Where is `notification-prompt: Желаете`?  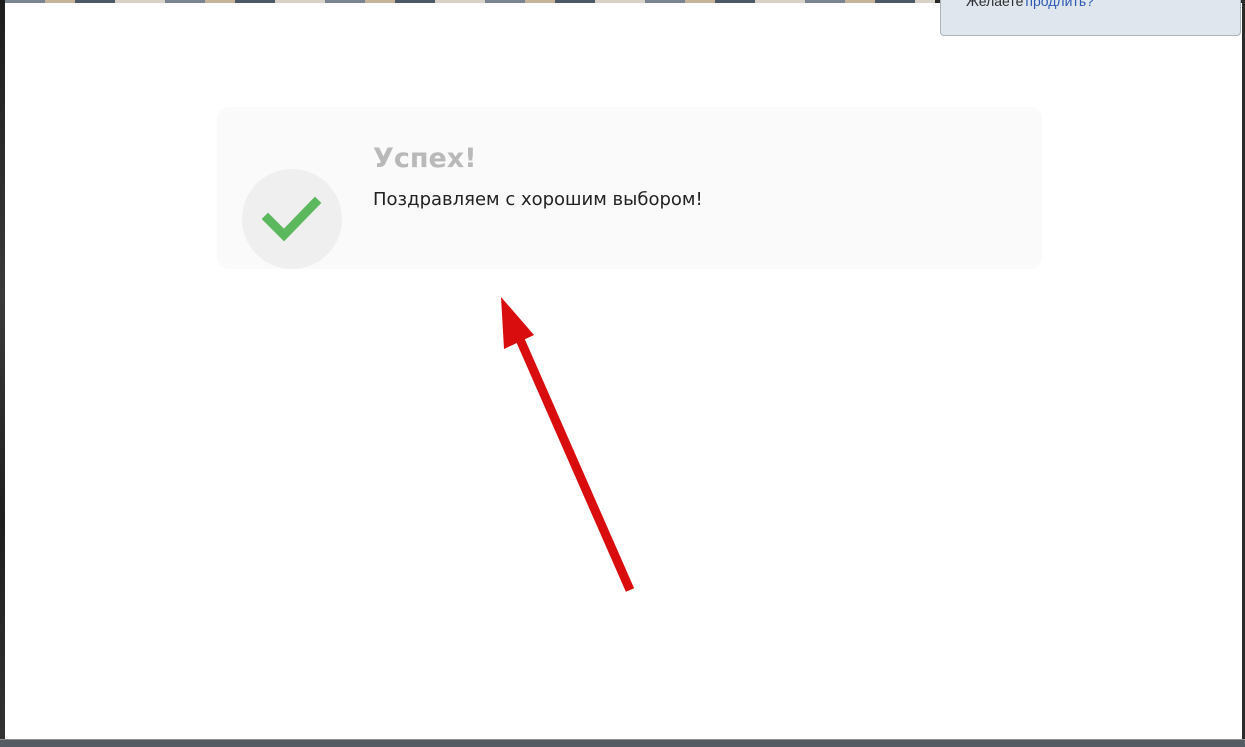
notification-prompt: Желаете is located at coordinates (995, 4).